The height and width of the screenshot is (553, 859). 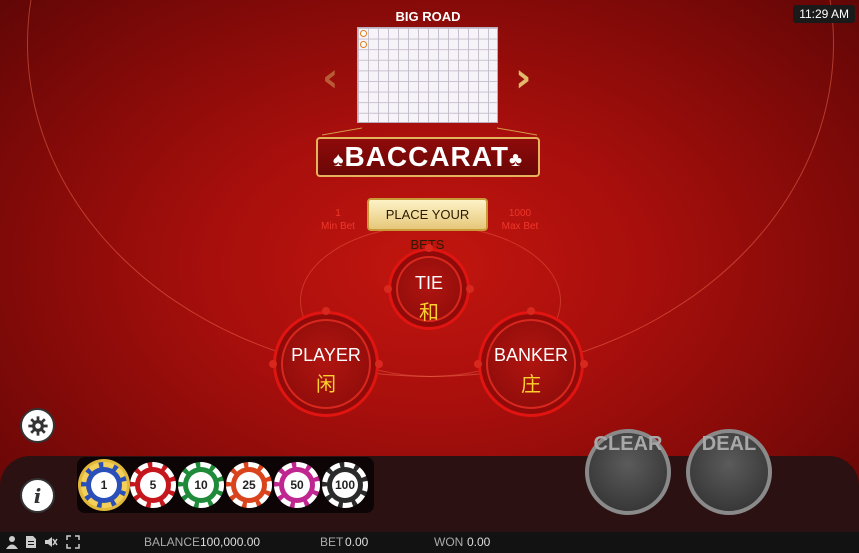 I want to click on place-your-bets-banner: PLACE YOUR BETS, so click(x=427, y=225).